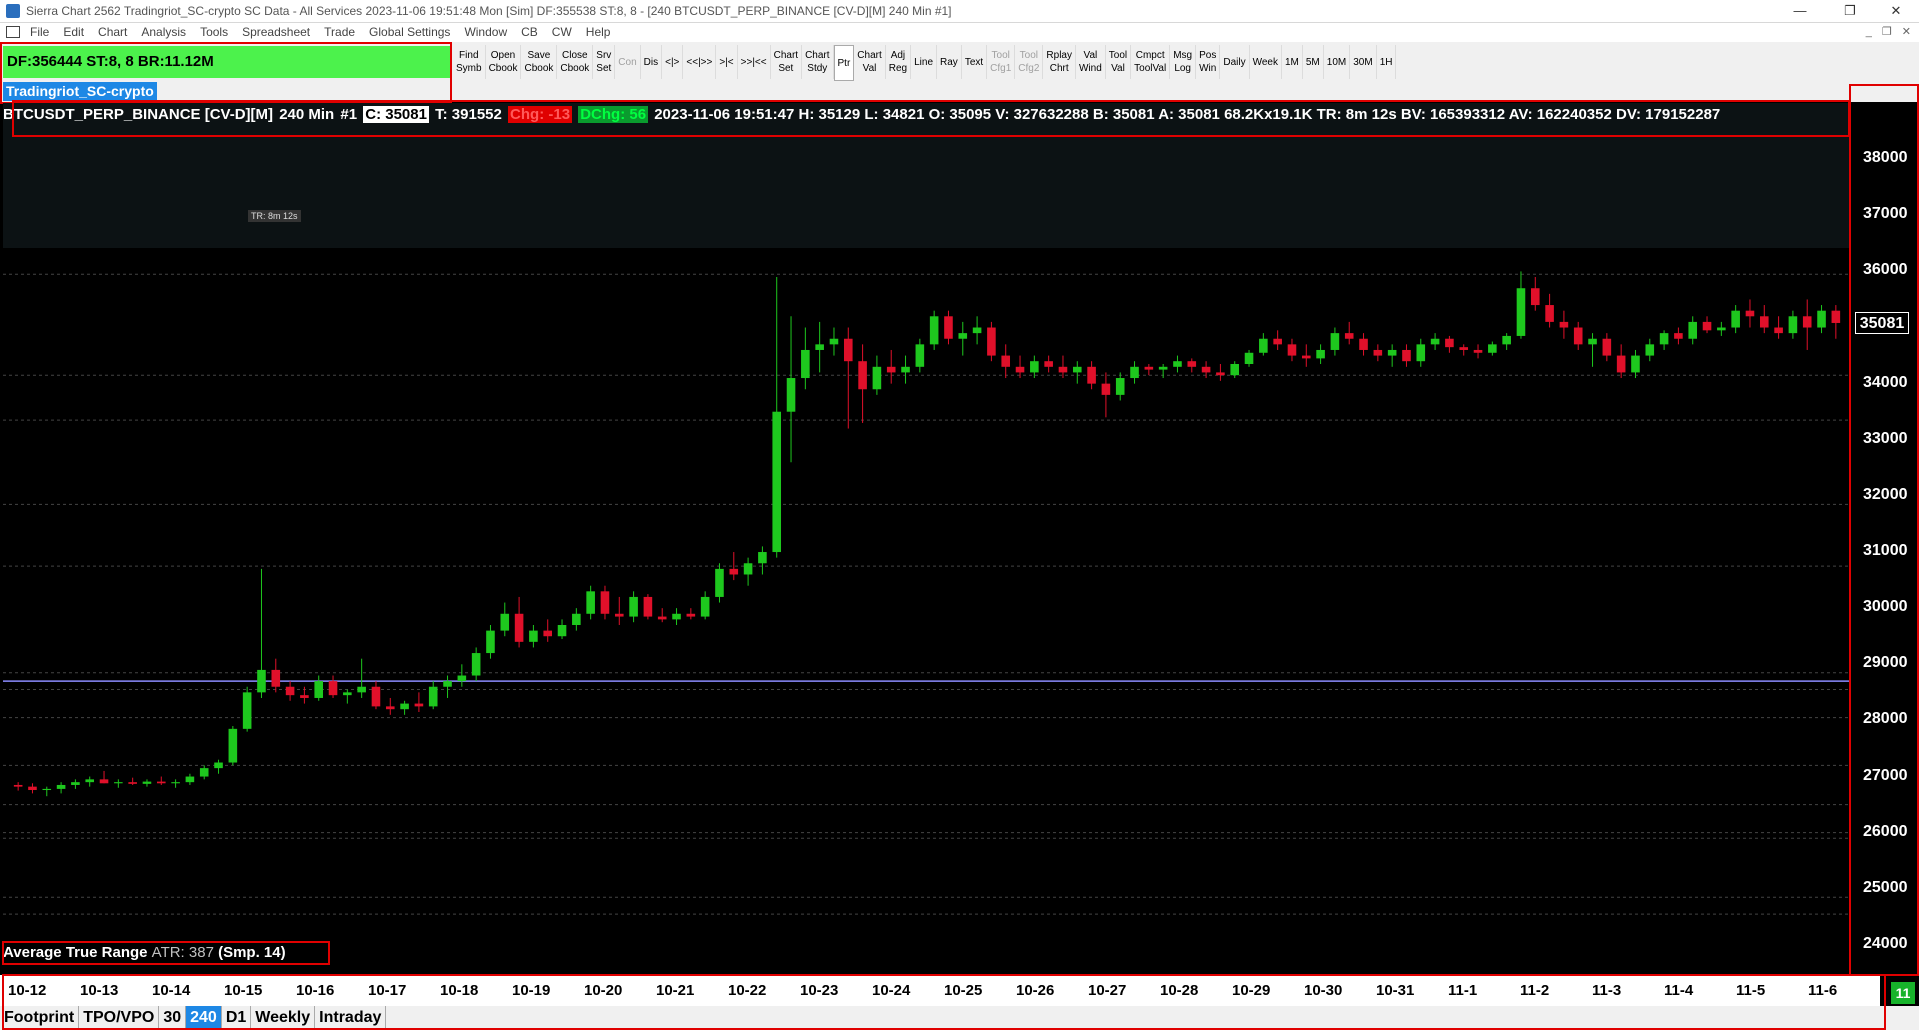  Describe the element at coordinates (870, 62) in the screenshot. I see `toolbar-button-chart-val: Chart Val` at that location.